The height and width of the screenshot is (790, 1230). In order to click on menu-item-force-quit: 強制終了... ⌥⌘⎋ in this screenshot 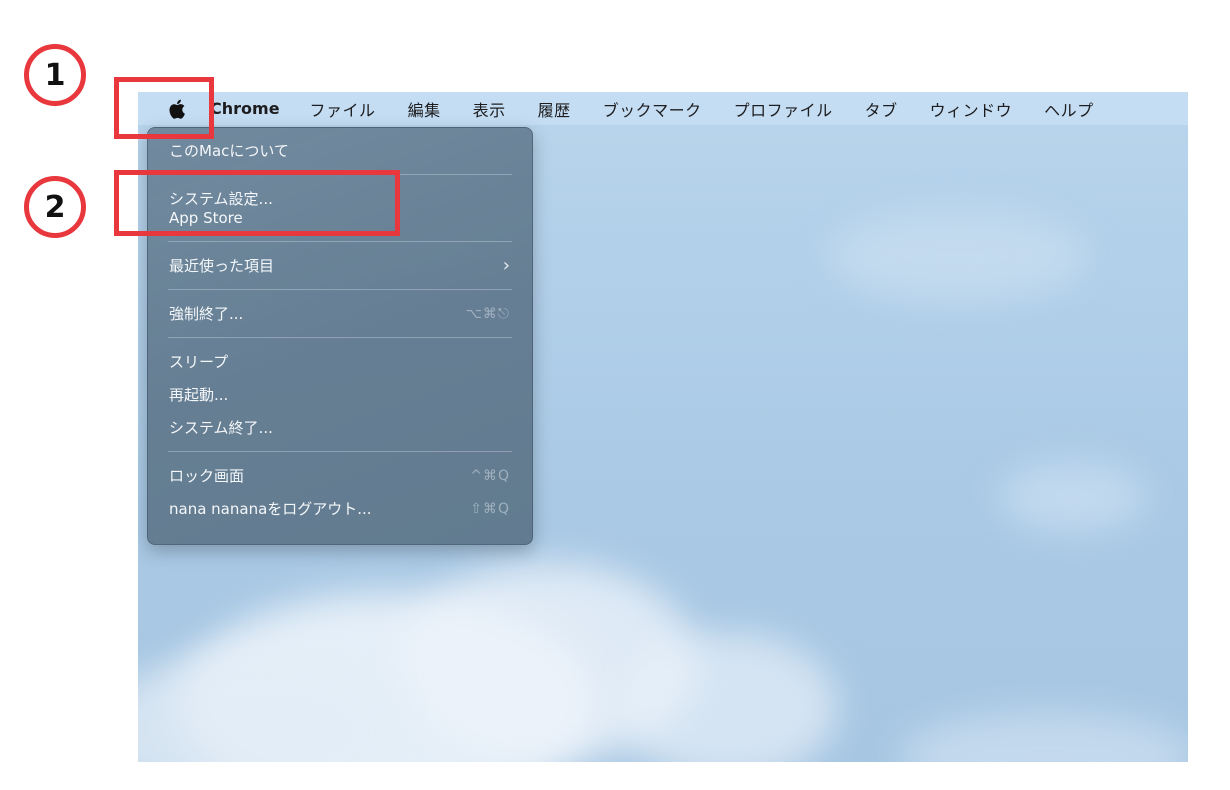, I will do `click(340, 313)`.